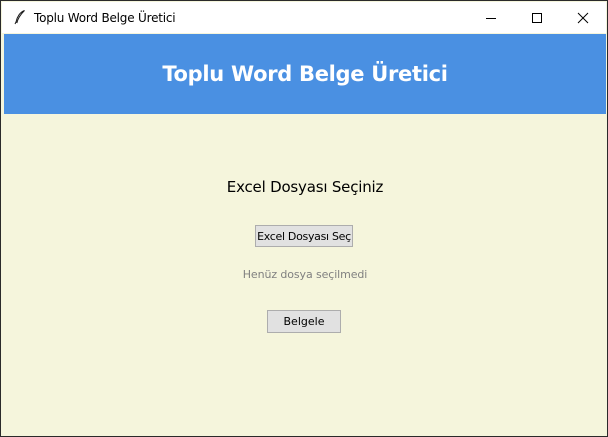 The height and width of the screenshot is (437, 608). I want to click on section-title: Excel Dosyası Seçiniz, so click(305, 187).